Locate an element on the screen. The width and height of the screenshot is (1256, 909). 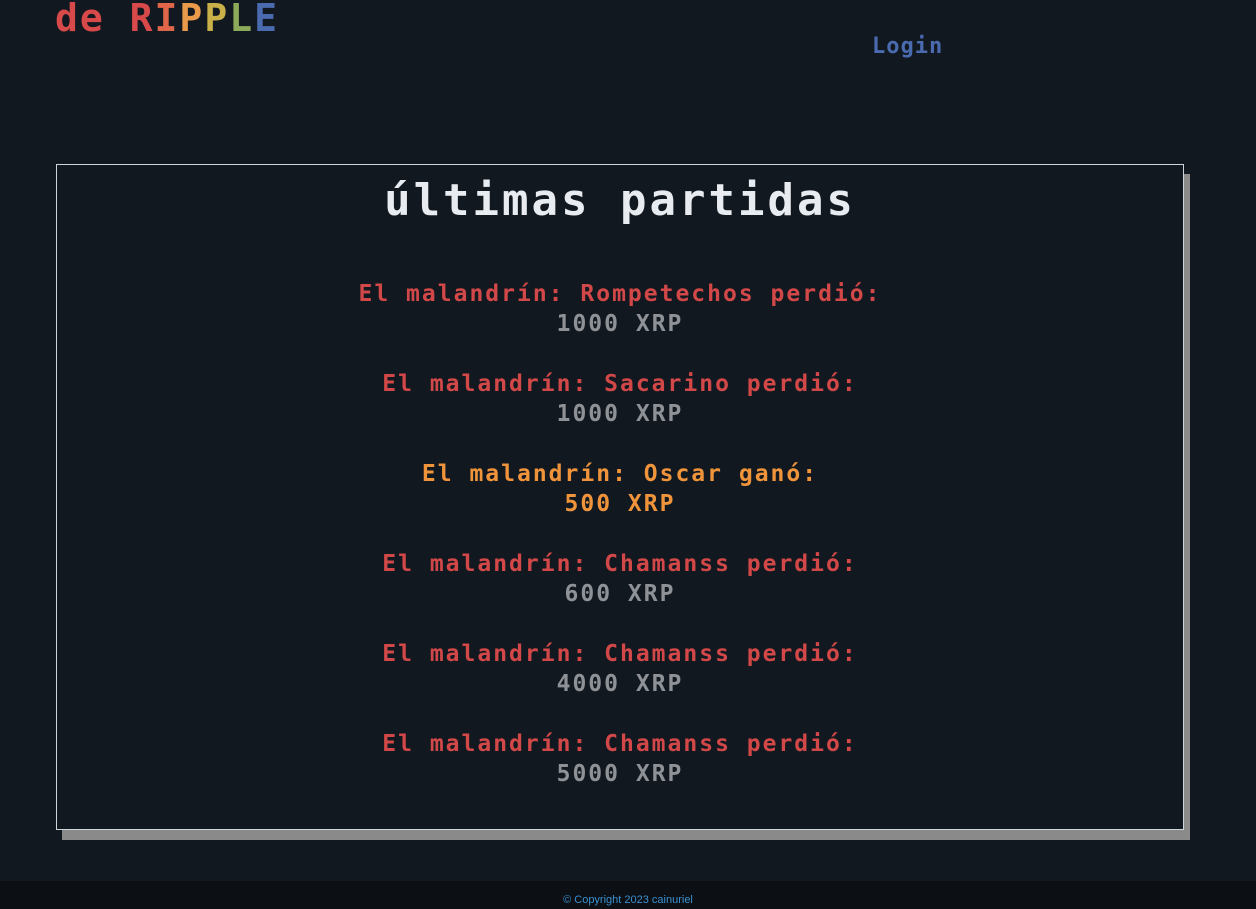
game-entry: El malandrín: Chamanss perdió: 4000 XRP is located at coordinates (620, 684).